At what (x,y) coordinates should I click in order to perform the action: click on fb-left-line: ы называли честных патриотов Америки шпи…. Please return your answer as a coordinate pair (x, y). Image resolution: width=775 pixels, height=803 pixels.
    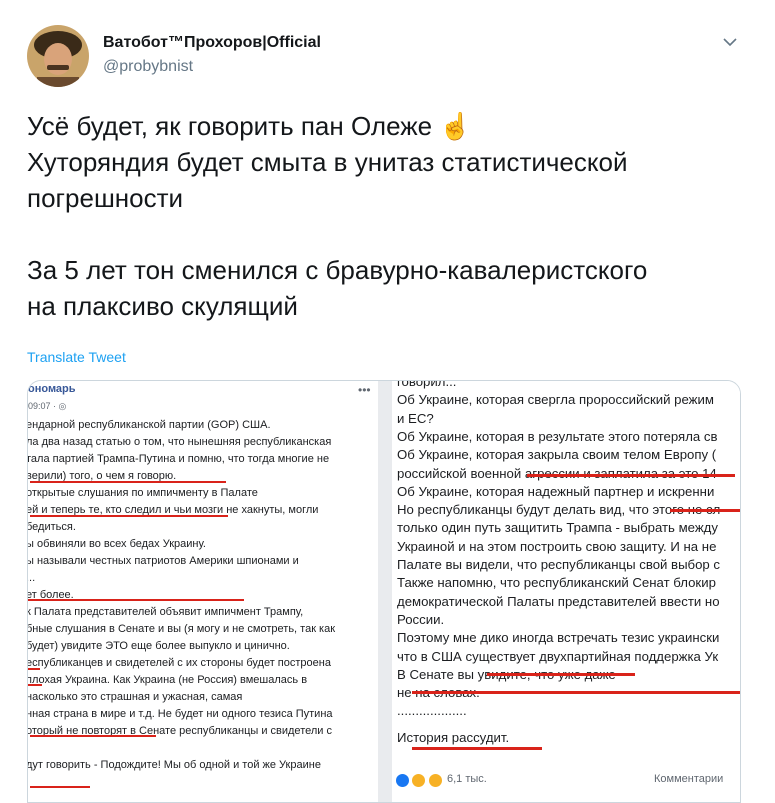
    Looking at the image, I should click on (163, 561).